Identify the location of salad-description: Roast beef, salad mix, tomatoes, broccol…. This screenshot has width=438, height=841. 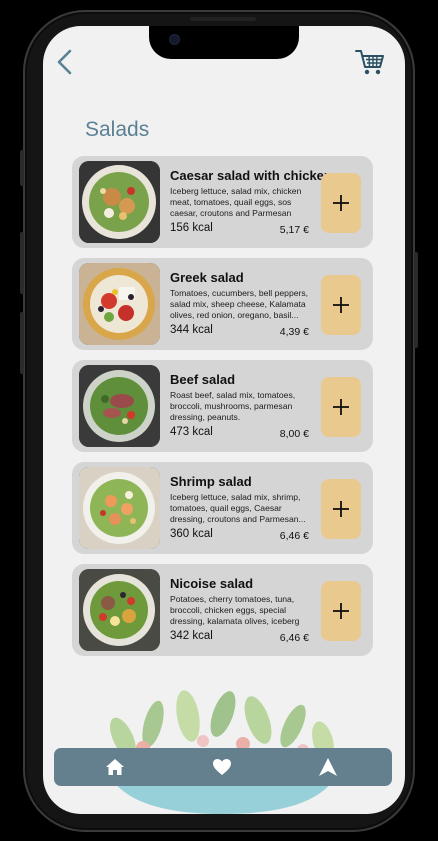
(233, 406).